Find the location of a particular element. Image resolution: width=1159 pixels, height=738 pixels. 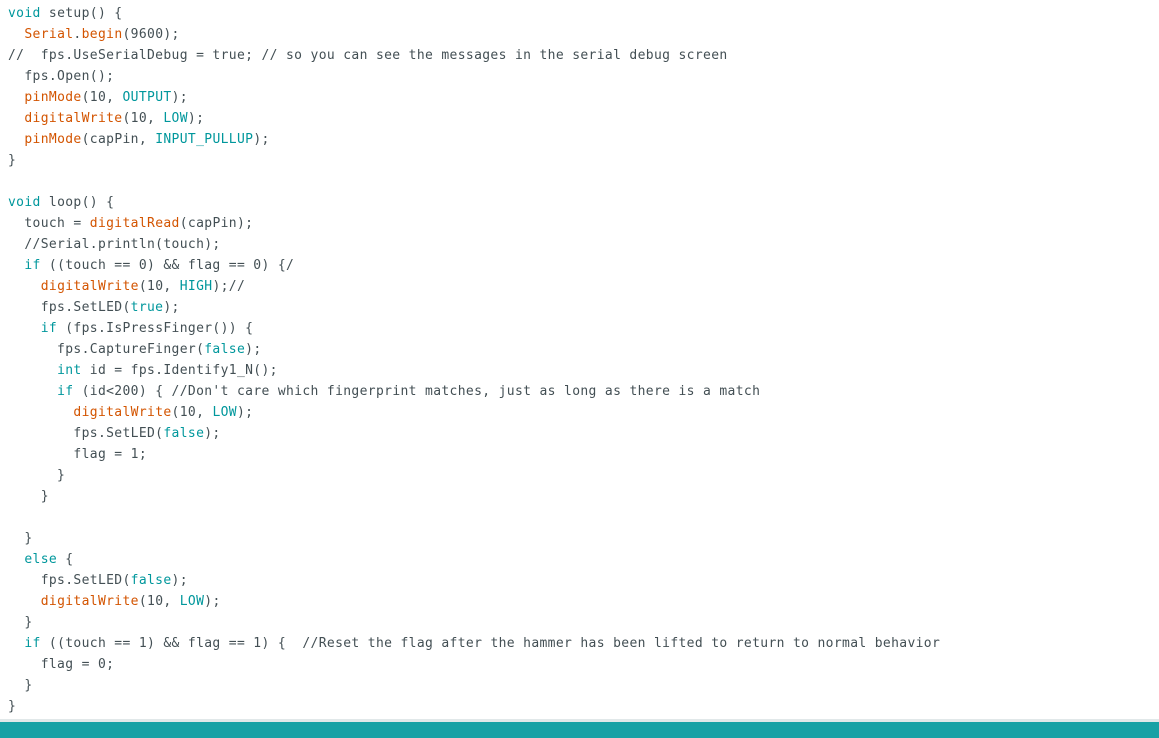

code-constant: true is located at coordinates (147, 307).